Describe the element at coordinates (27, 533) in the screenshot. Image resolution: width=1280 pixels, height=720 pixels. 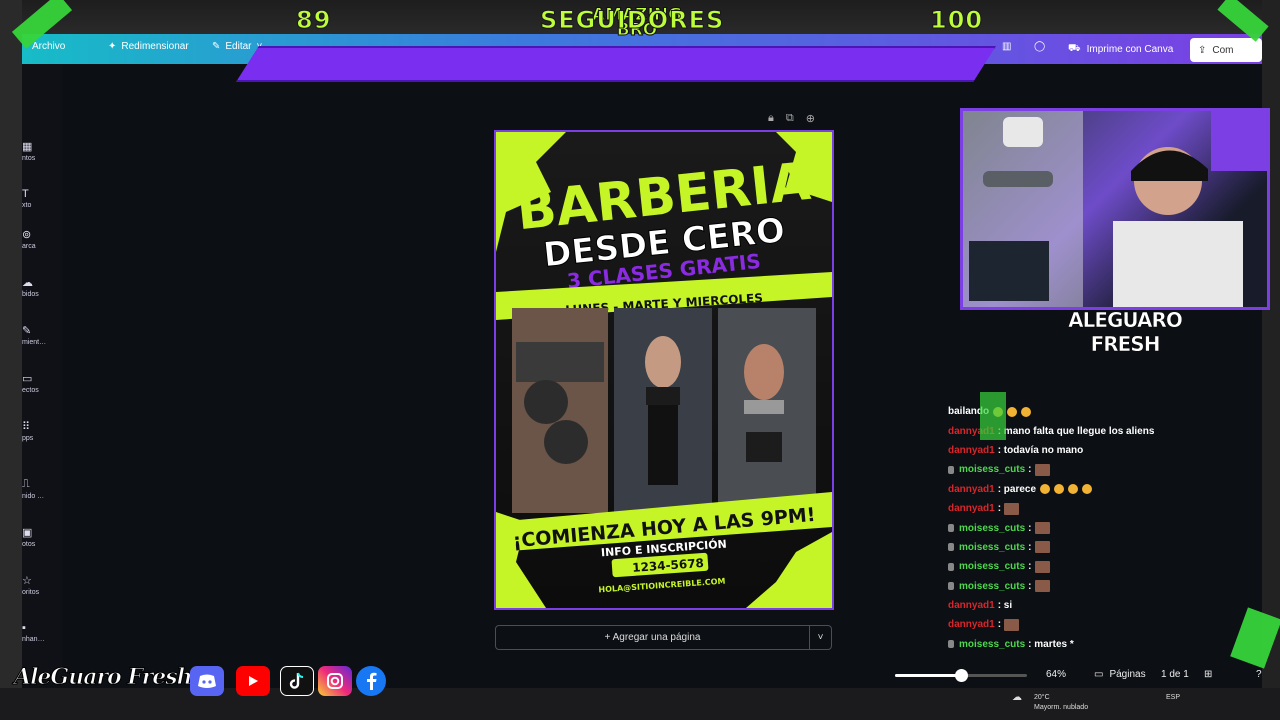
I see `photos-icon: ▣` at that location.